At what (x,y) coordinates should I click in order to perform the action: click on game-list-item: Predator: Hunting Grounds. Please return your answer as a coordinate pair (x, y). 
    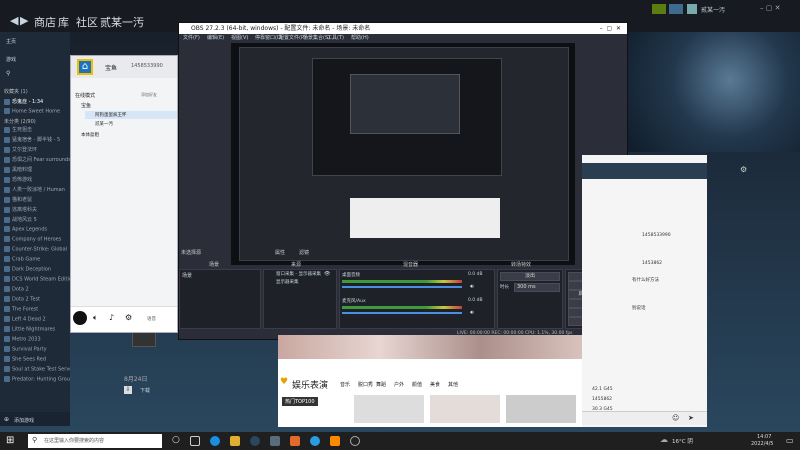
    Looking at the image, I should click on (37, 380).